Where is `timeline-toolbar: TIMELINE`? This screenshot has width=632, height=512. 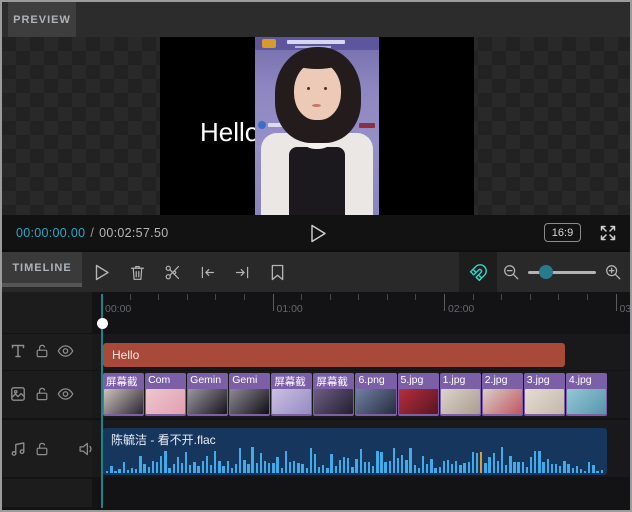 timeline-toolbar: TIMELINE is located at coordinates (316, 272).